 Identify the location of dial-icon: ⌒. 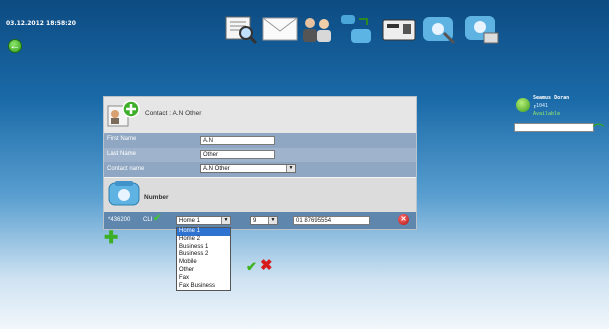
(598, 129).